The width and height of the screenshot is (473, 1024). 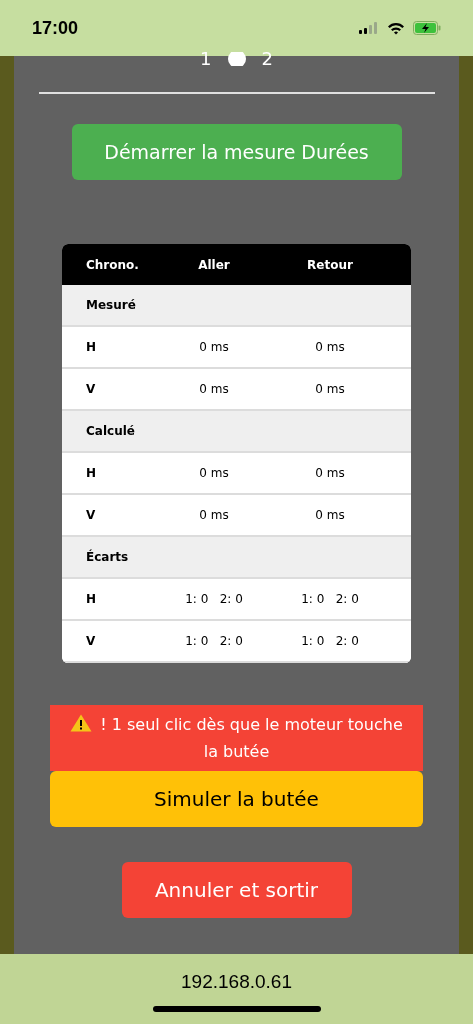 I want to click on section-label: Calculé, so click(x=110, y=431).